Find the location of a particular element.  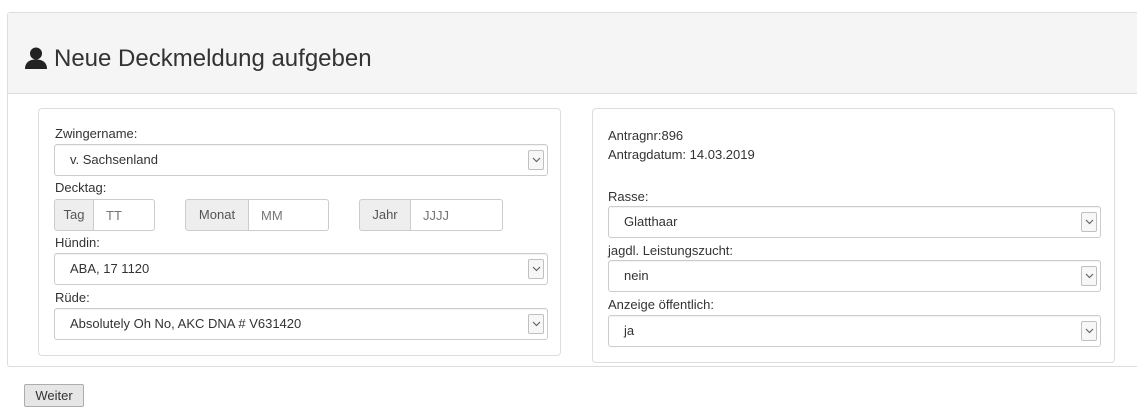

ruede-select: Absolutely Oh No, AKC DNA # V631420 is located at coordinates (301, 324).